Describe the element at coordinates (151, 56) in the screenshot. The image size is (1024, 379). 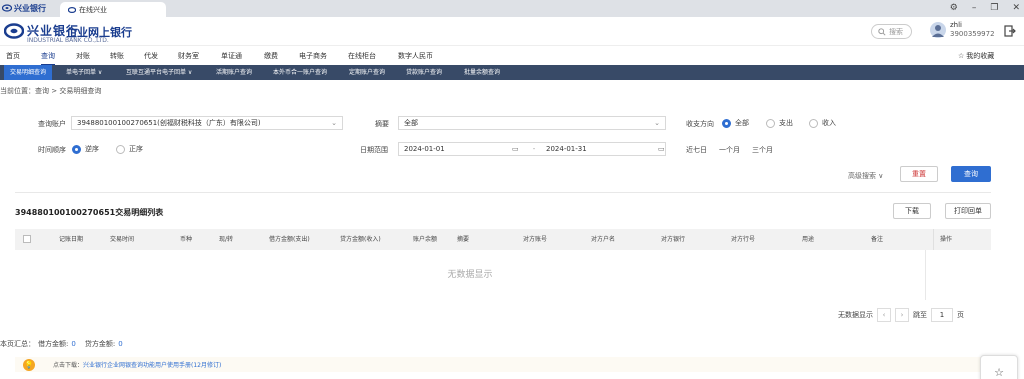
I see `nav-item-payroll: 代发` at that location.